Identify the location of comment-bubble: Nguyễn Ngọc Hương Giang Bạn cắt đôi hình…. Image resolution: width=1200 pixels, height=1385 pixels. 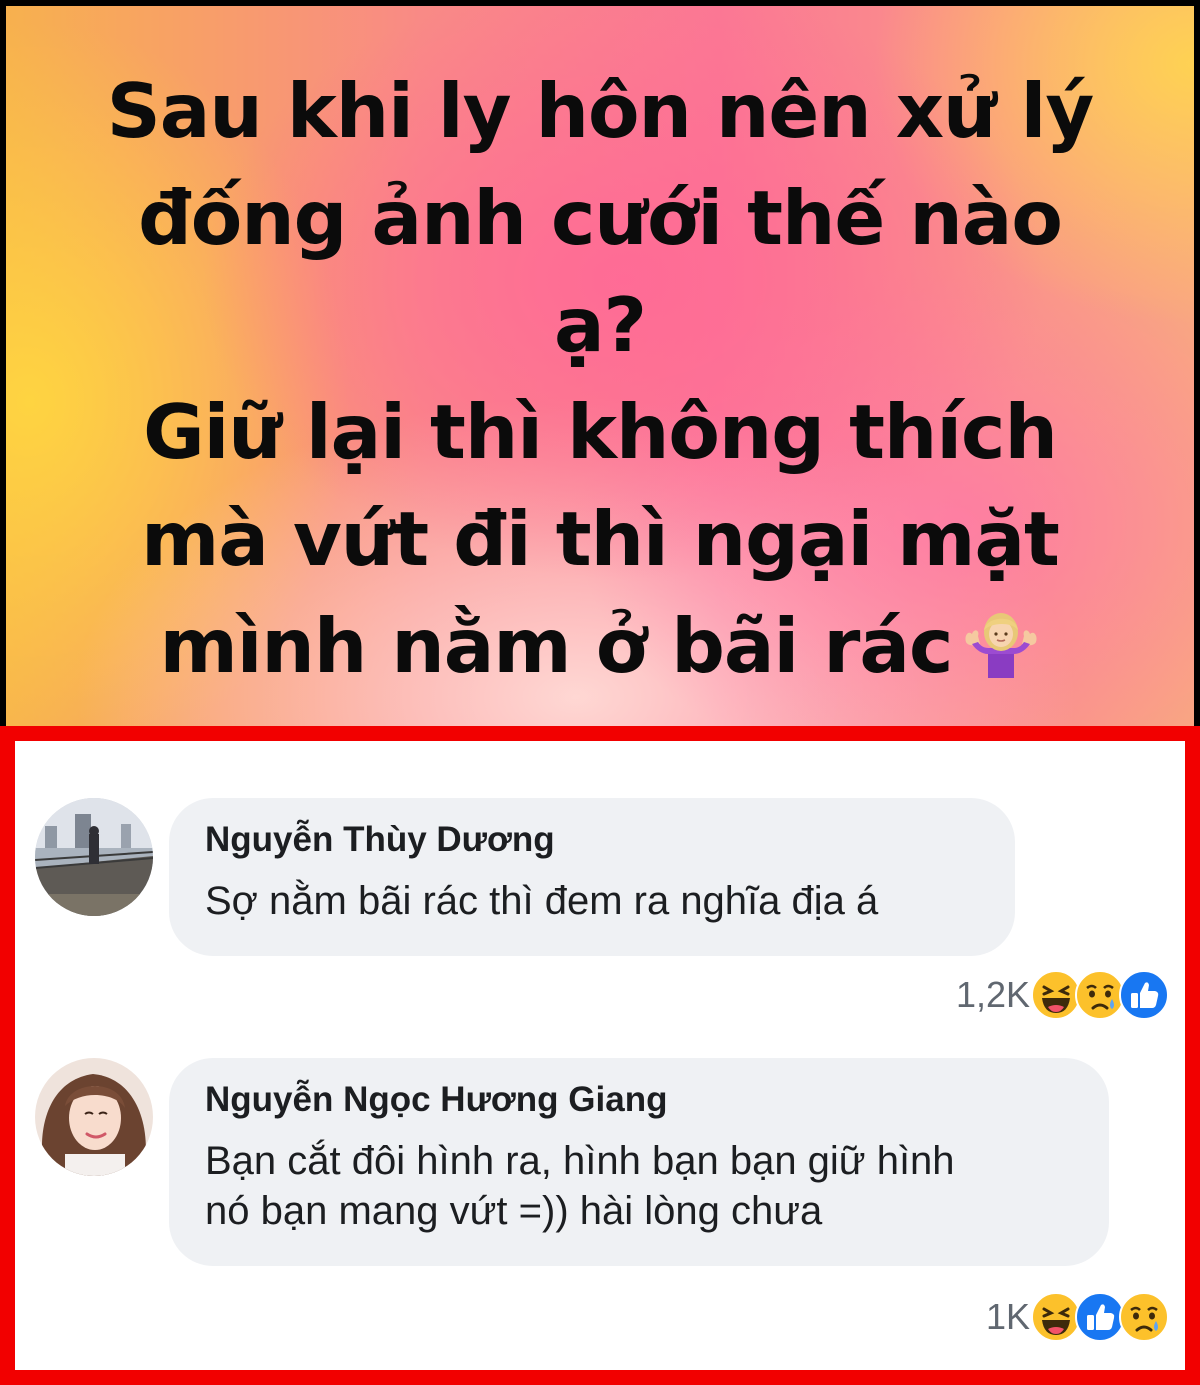
(639, 1162).